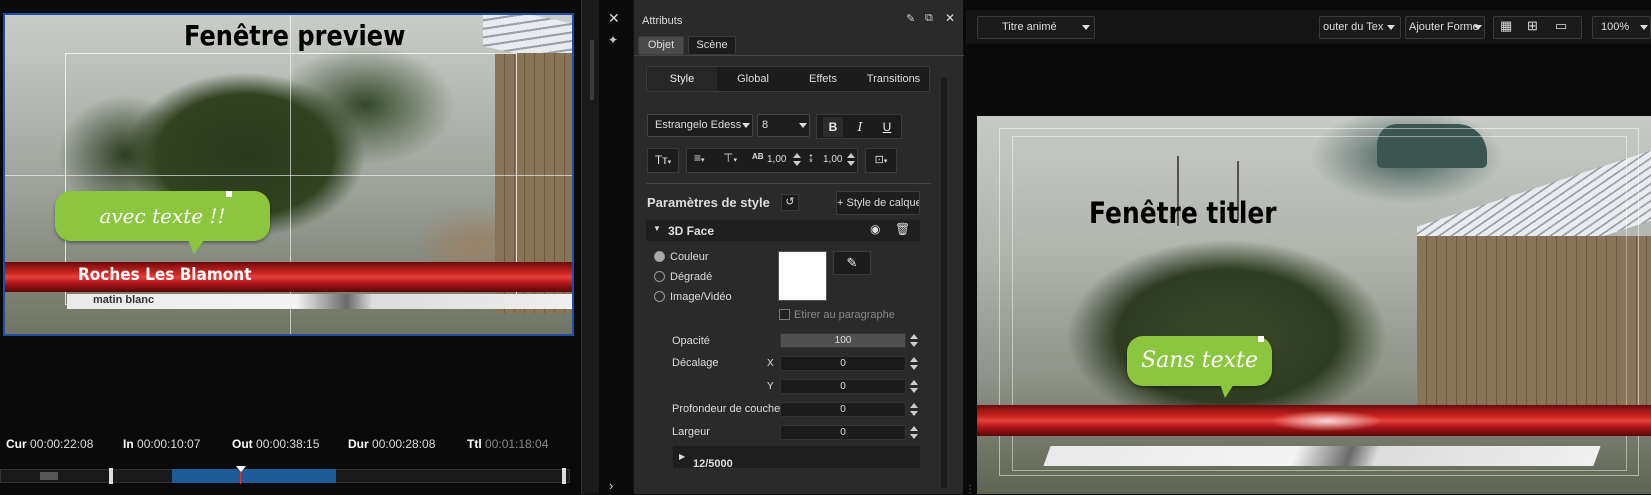 This screenshot has width=1651, height=495. What do you see at coordinates (788, 183) in the screenshot?
I see `section-rule` at bounding box center [788, 183].